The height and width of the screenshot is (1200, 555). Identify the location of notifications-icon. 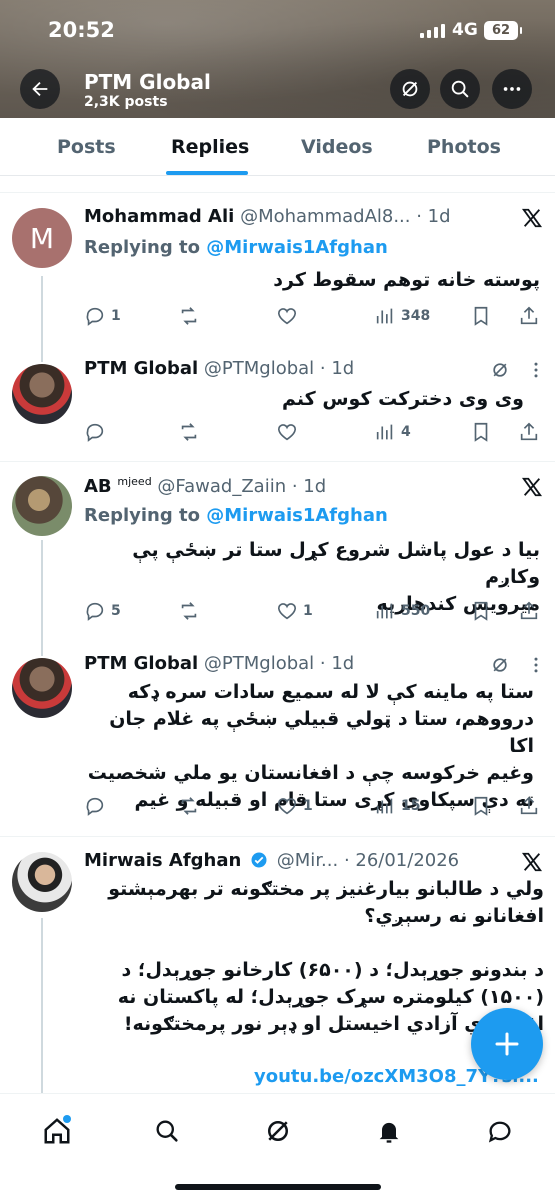
(389, 1132).